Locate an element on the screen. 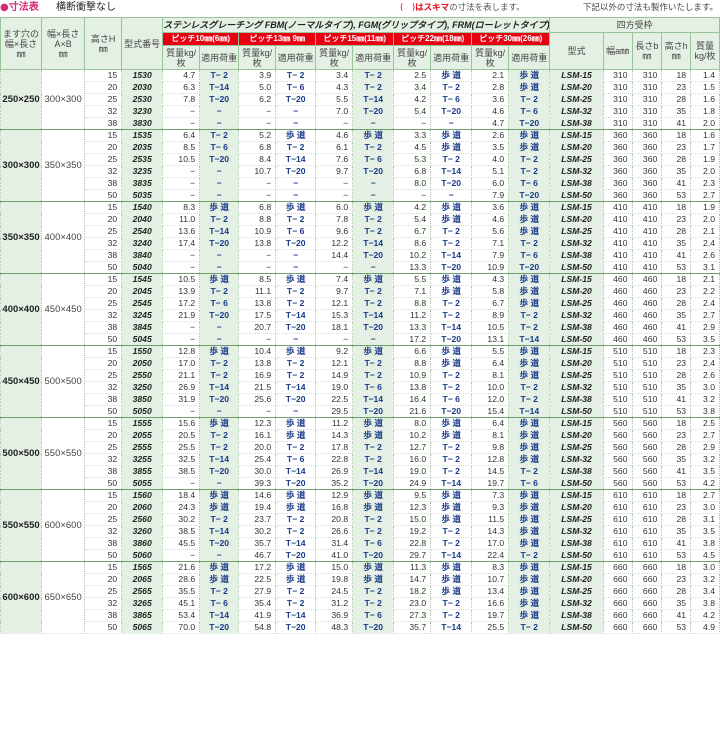 Image resolution: width=720 pixels, height=750 pixels. mass-cell: 22.5 is located at coordinates (257, 579).